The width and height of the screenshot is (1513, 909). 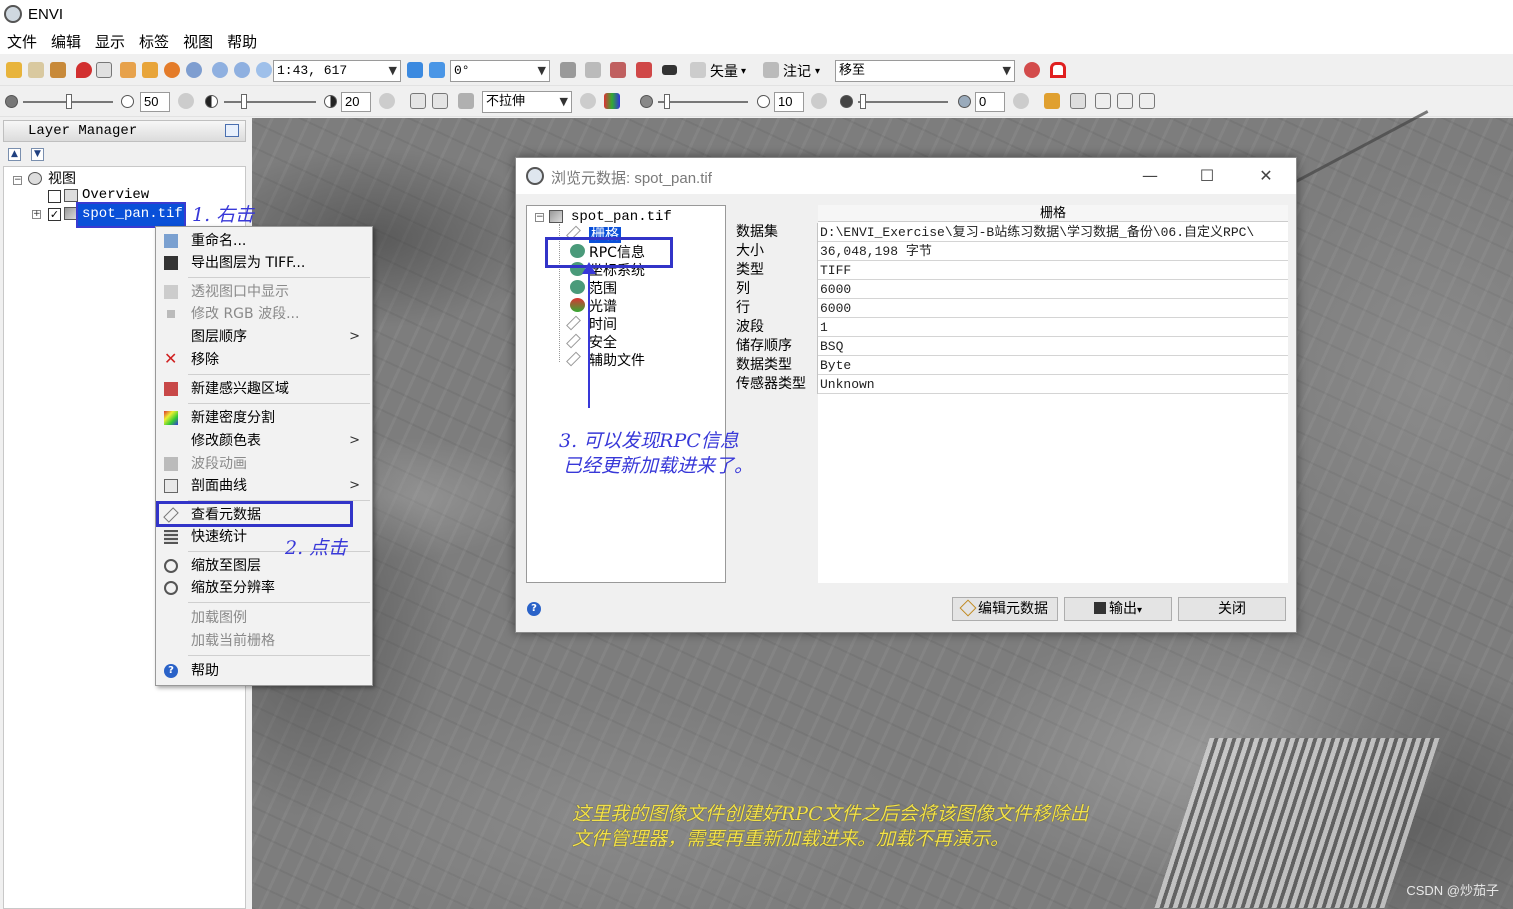 I want to click on expand-icon: +, so click(x=36, y=214).